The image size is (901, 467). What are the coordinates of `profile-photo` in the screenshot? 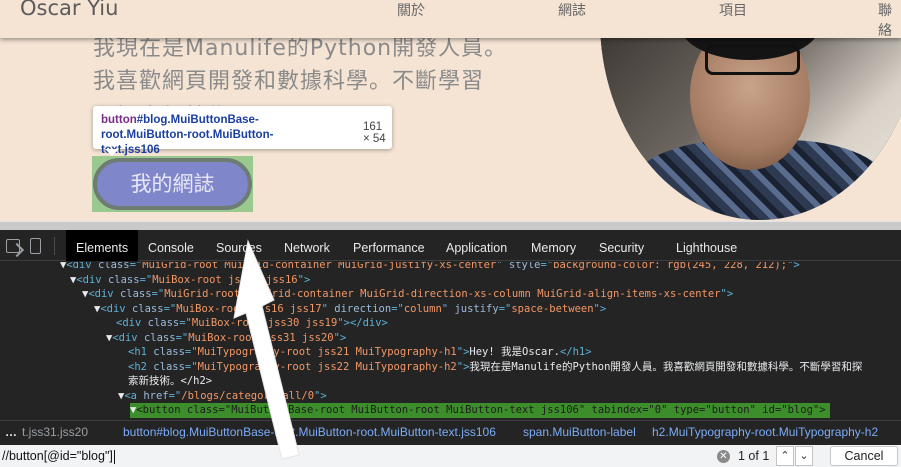 It's located at (750, 120).